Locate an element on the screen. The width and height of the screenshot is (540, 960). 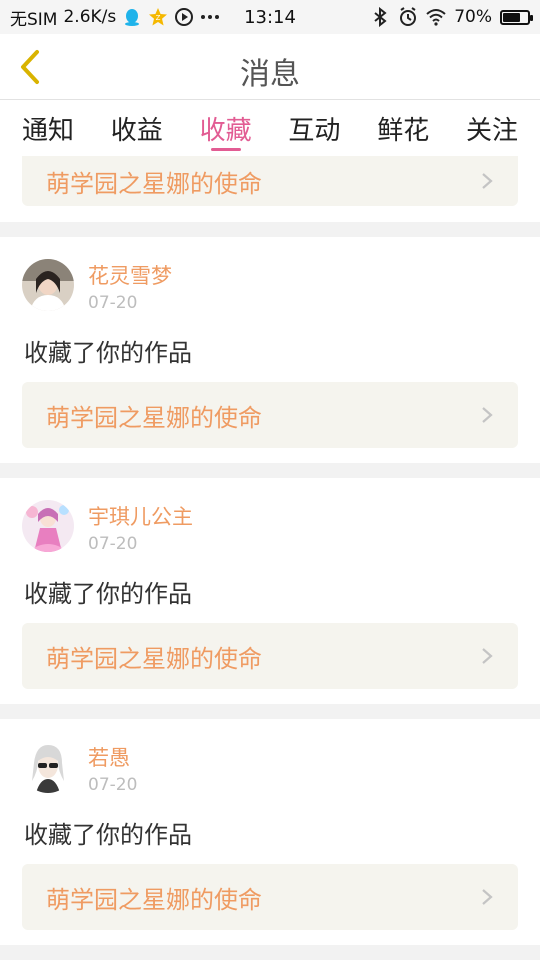
username: 若愚 is located at coordinates (112, 758).